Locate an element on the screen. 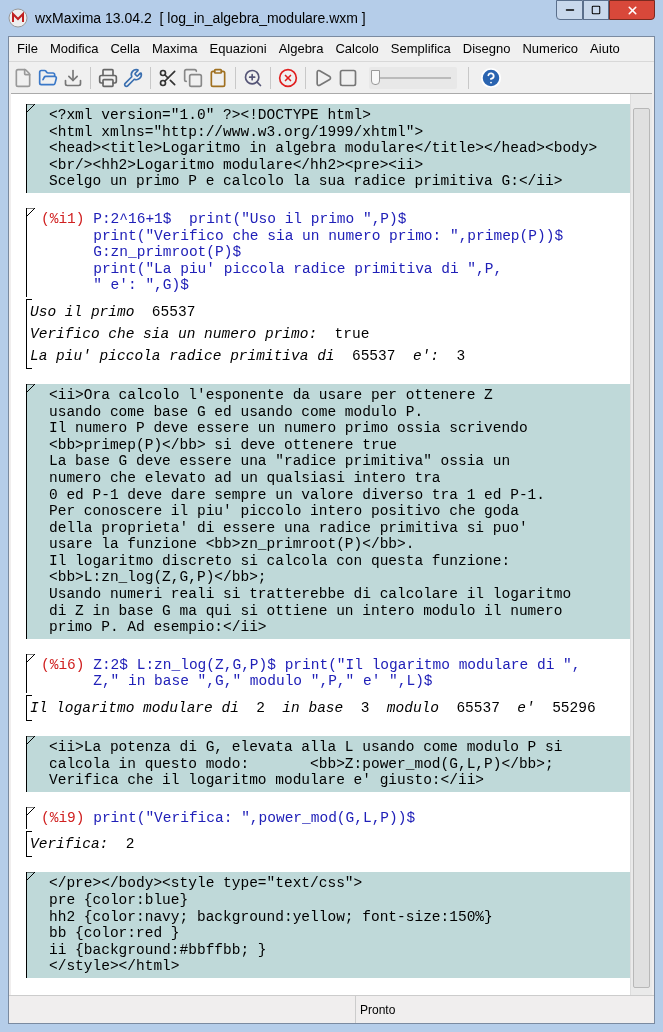 The width and height of the screenshot is (663, 1032). text-line: Per conoscere il piu' piccolo intero positivo che goda is located at coordinates (284, 511).